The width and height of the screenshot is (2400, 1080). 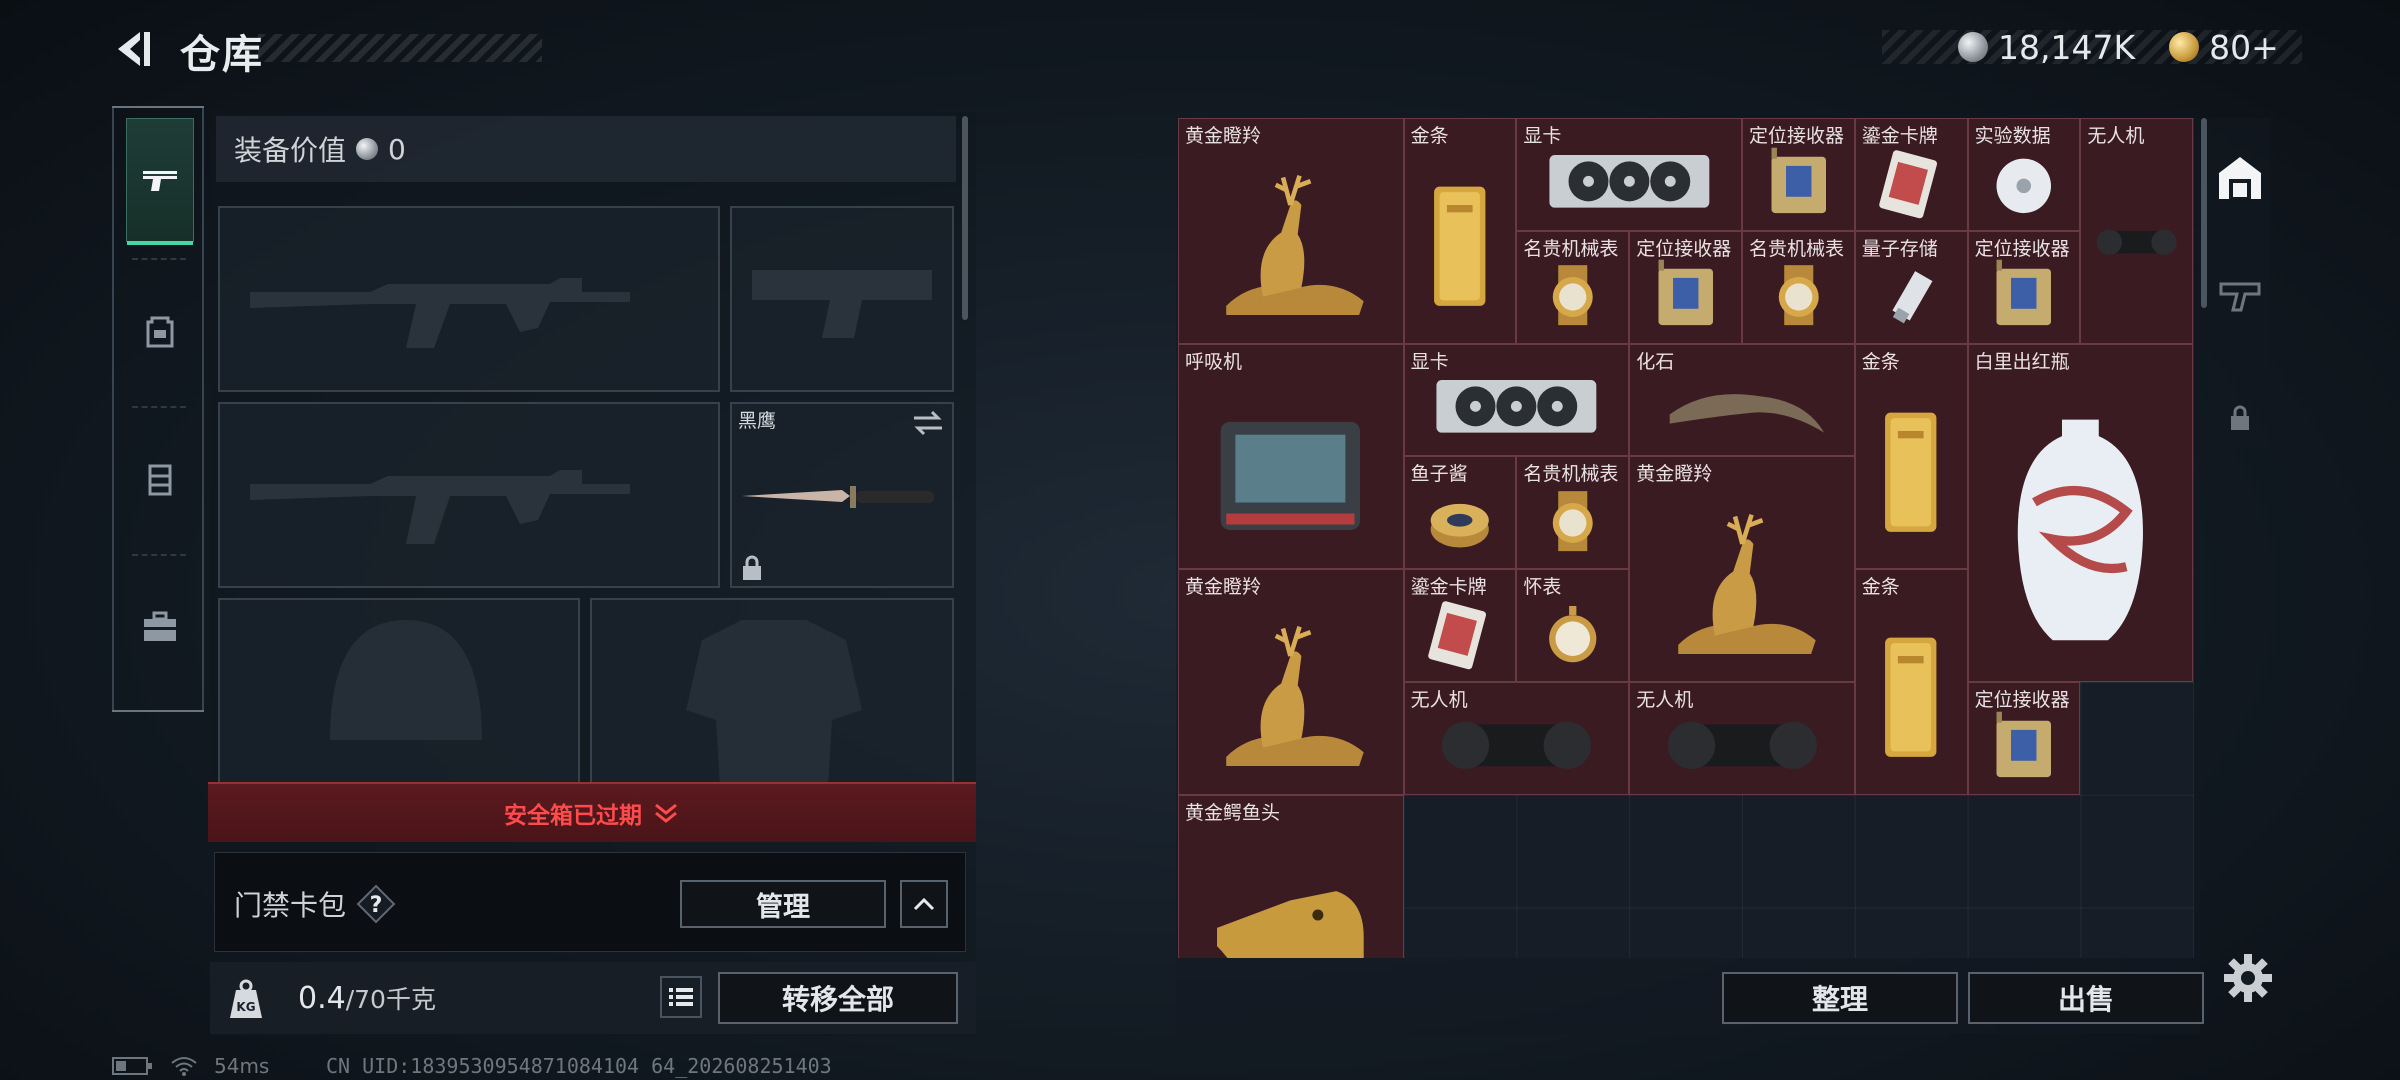 I want to click on helmet-silhouette-icon, so click(x=406, y=680).